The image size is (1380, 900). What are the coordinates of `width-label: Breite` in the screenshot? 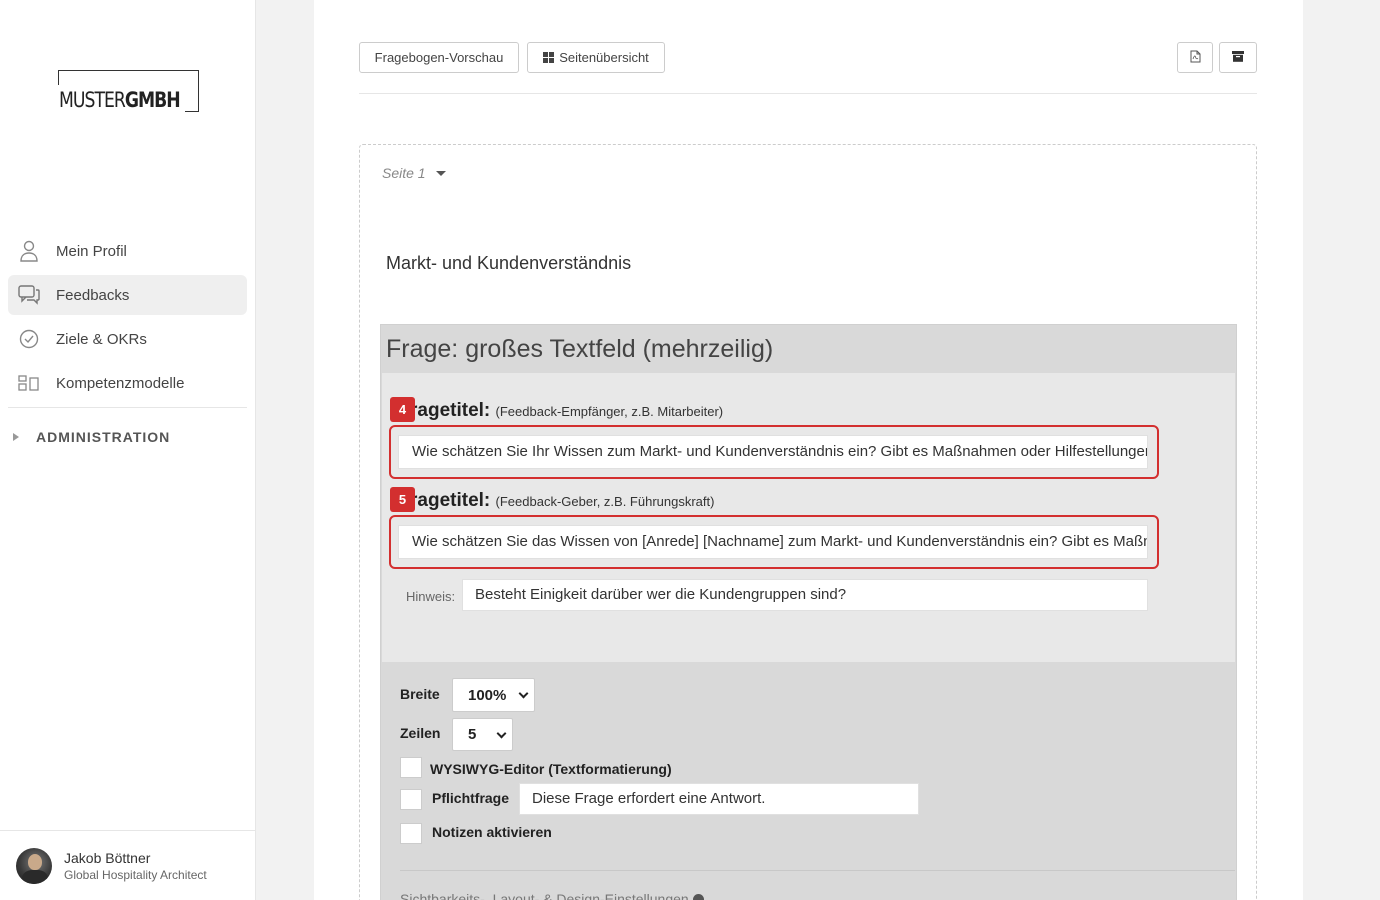 It's located at (420, 694).